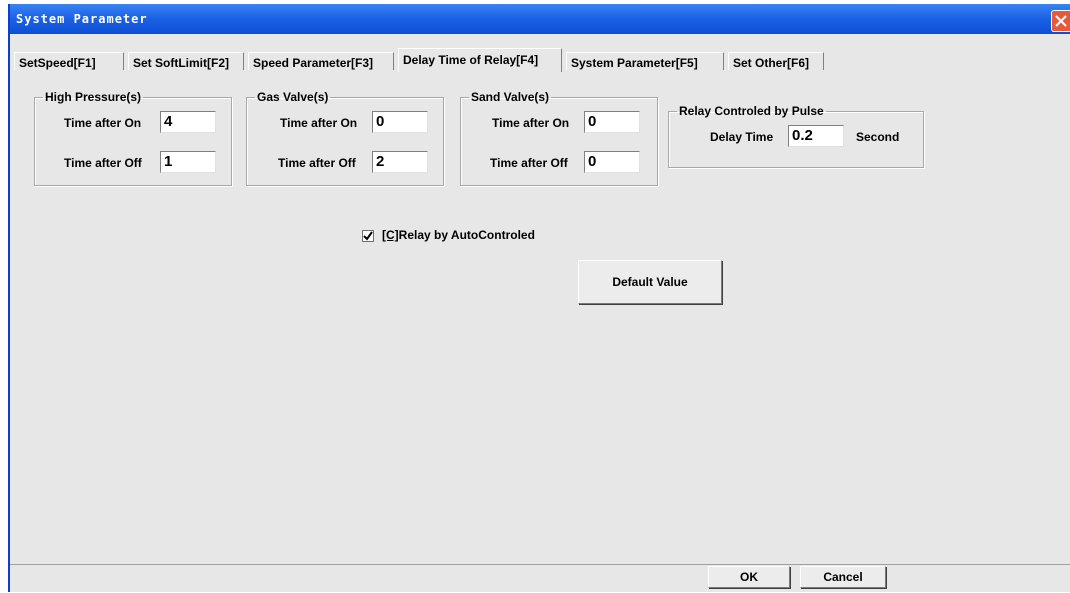  I want to click on sand-valve-title: Sand Valve(s), so click(510, 97).